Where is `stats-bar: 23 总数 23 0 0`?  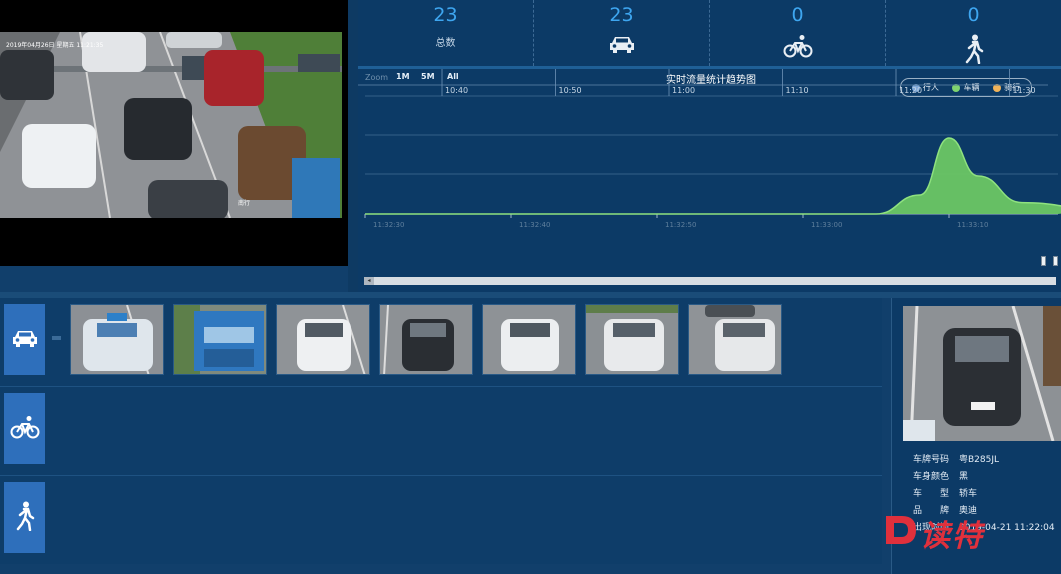
stats-bar: 23 总数 23 0 0 is located at coordinates (709, 33).